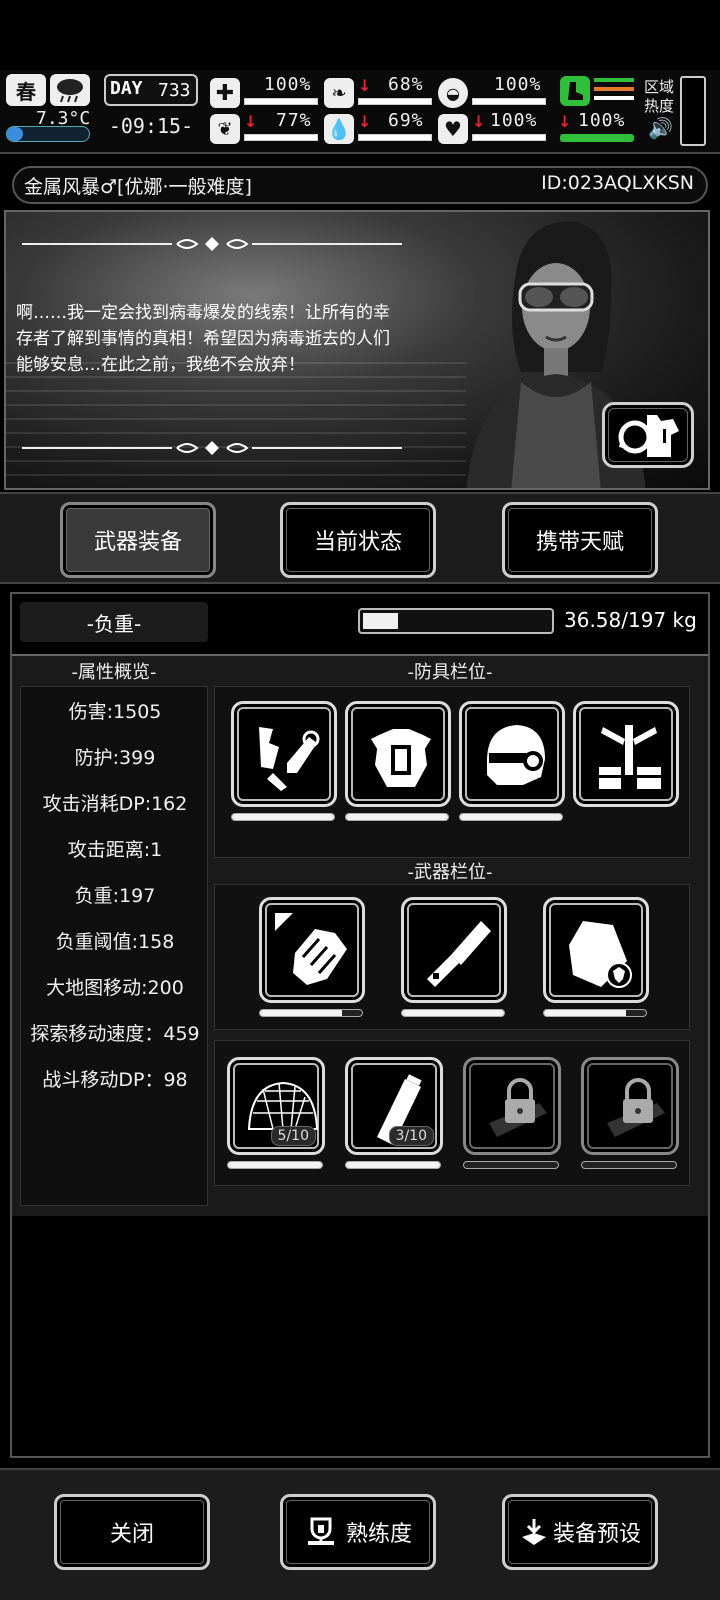 This screenshot has height=1600, width=720. I want to click on consumable-slot-2-count: 3/10, so click(411, 1136).